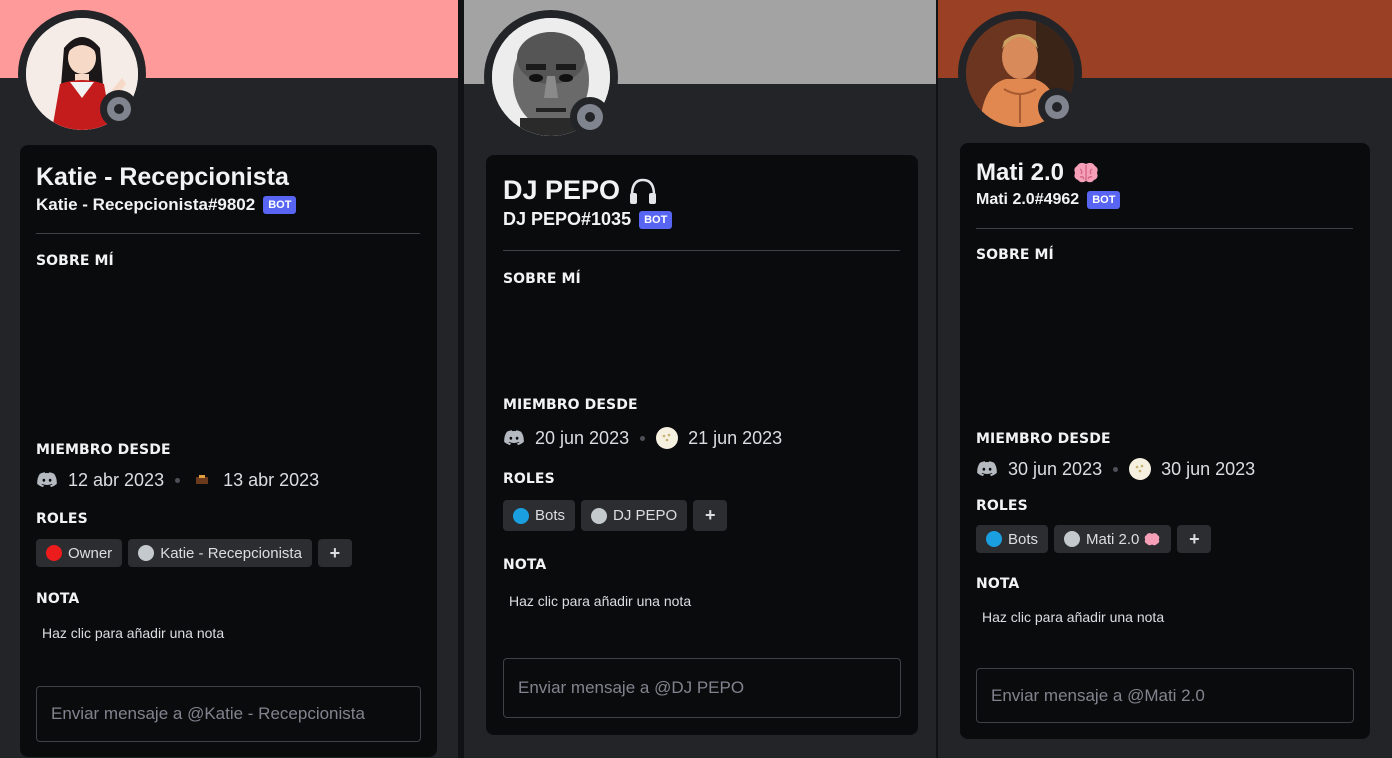  I want to click on member-since-row: 20 jun 2023 21 jun 2023, so click(642, 438).